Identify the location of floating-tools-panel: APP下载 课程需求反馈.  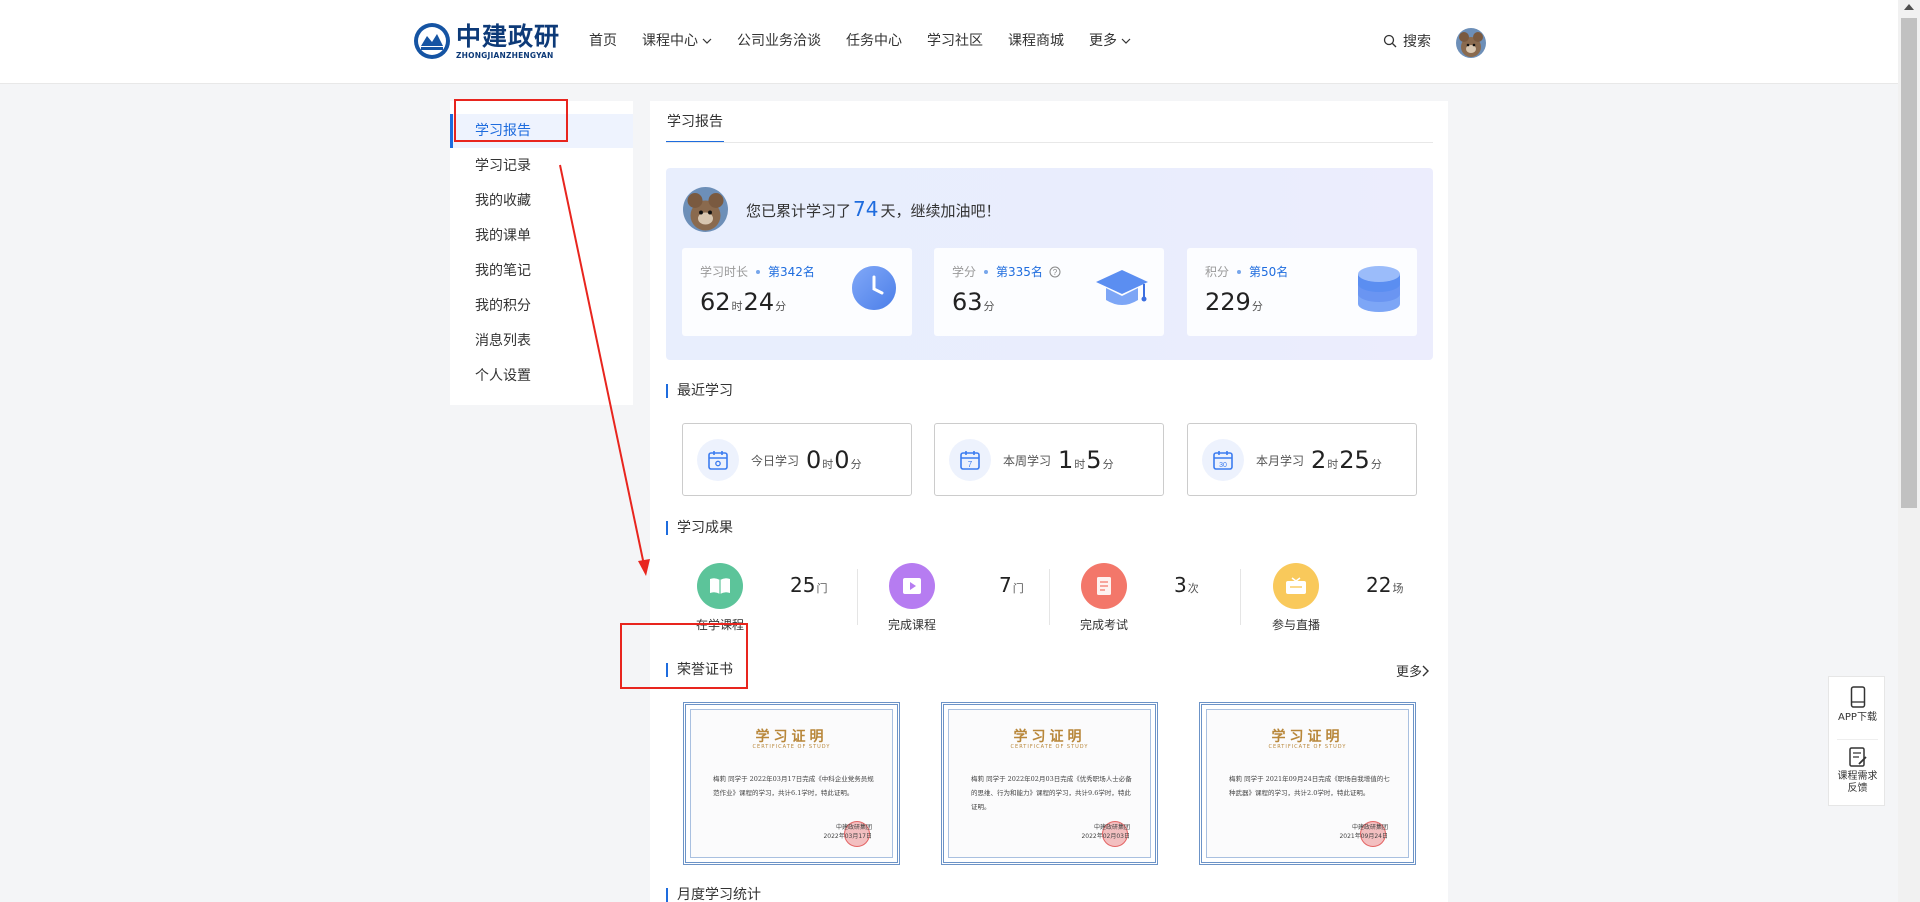
(1856, 741).